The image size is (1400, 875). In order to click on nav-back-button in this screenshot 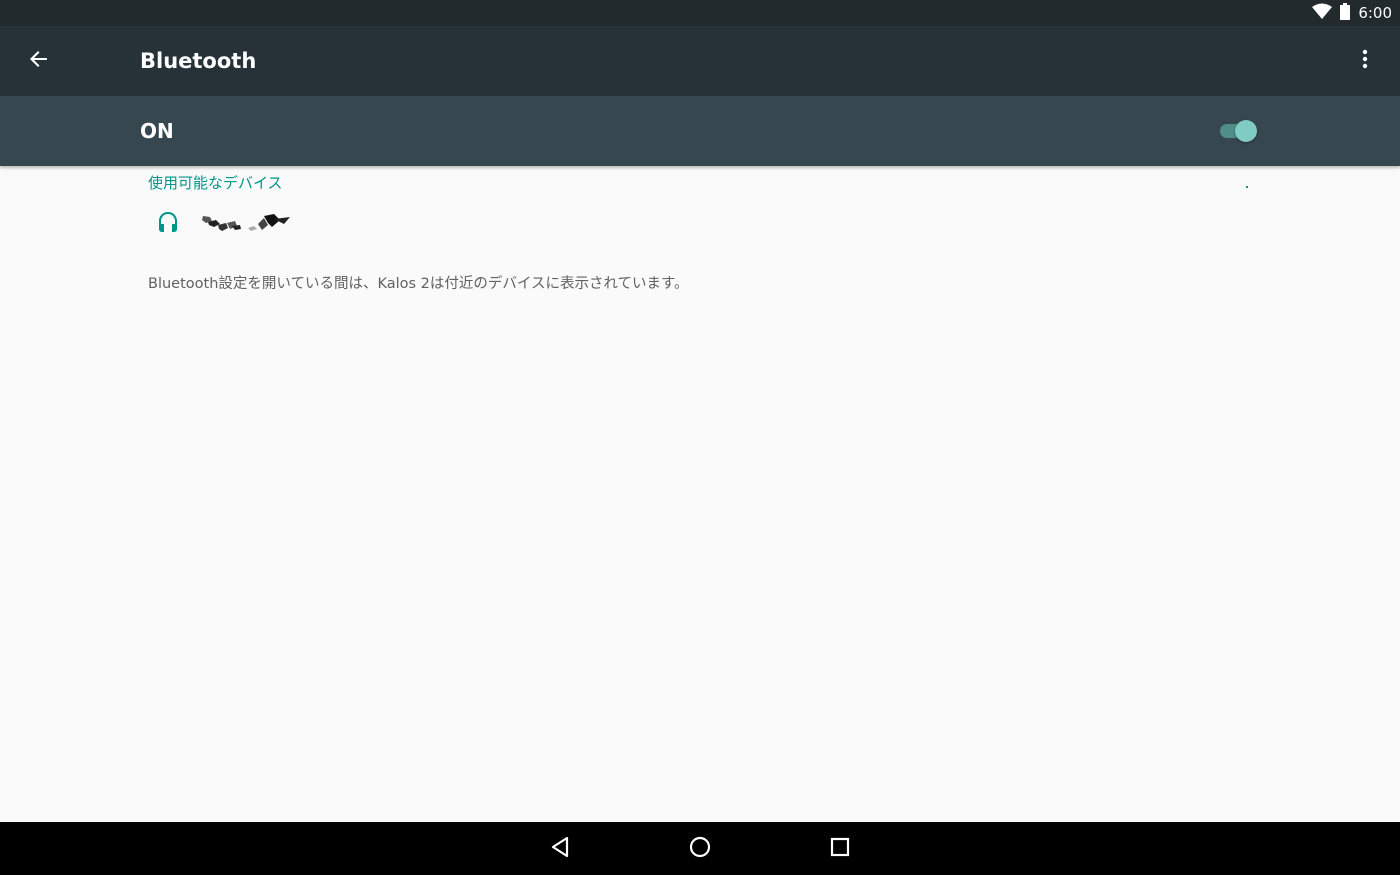, I will do `click(560, 849)`.